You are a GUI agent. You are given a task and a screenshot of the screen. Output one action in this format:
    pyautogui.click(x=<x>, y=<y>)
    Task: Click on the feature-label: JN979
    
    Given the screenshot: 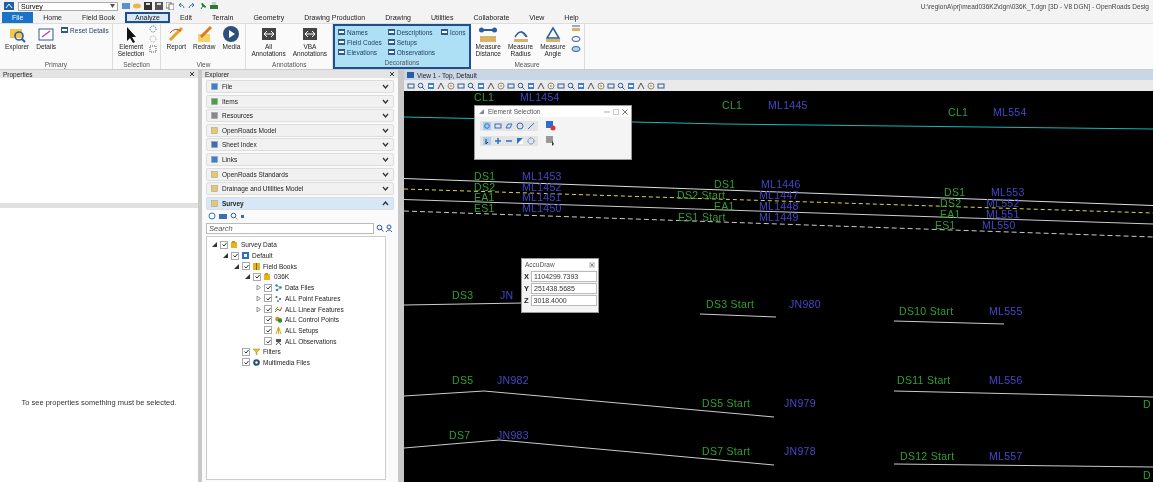 What is the action you would take?
    pyautogui.click(x=800, y=403)
    